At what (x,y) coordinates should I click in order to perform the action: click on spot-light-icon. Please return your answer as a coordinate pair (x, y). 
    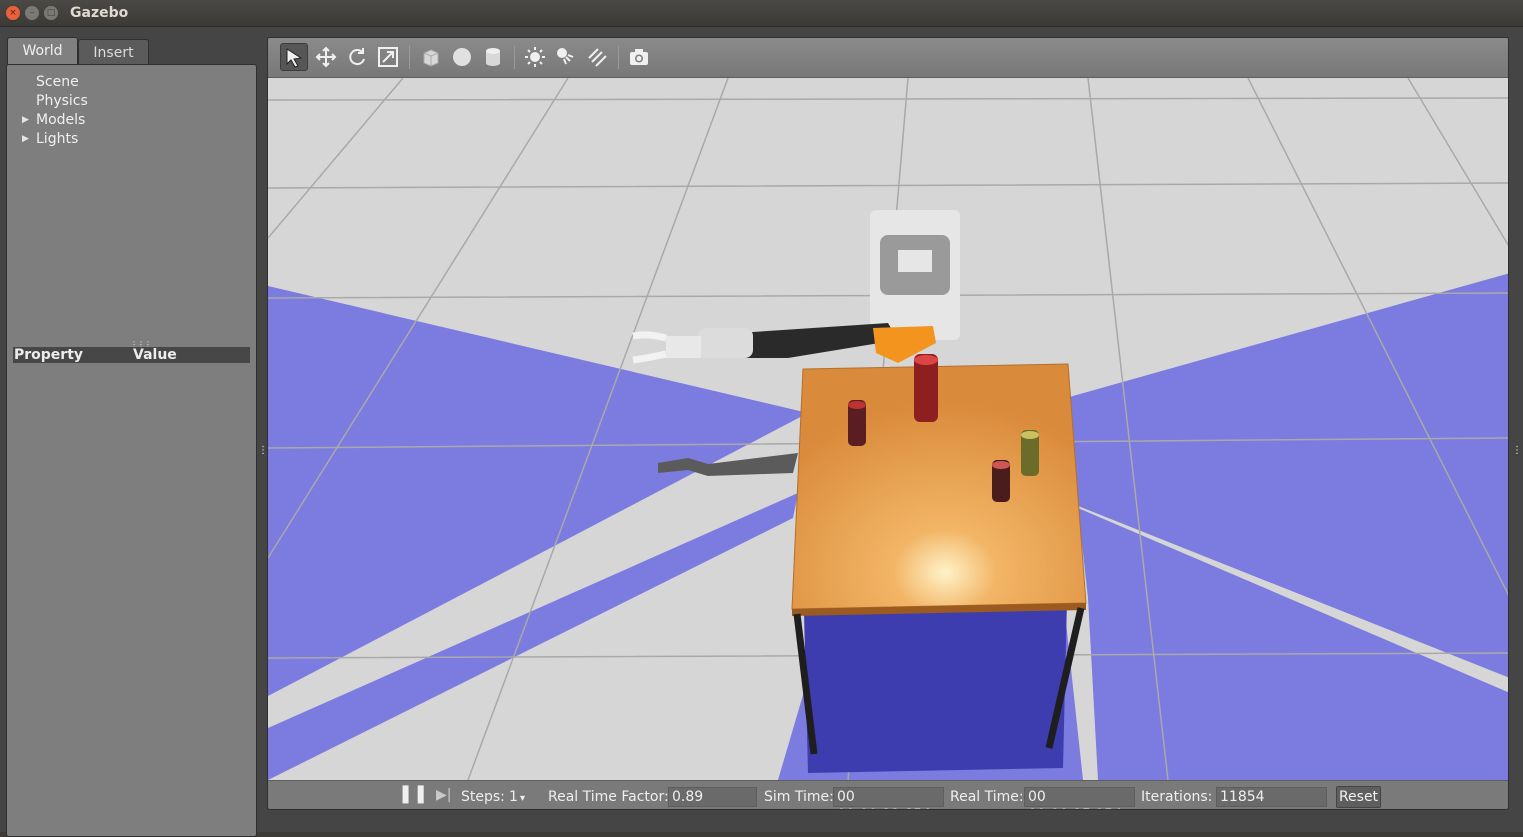
    Looking at the image, I should click on (566, 57).